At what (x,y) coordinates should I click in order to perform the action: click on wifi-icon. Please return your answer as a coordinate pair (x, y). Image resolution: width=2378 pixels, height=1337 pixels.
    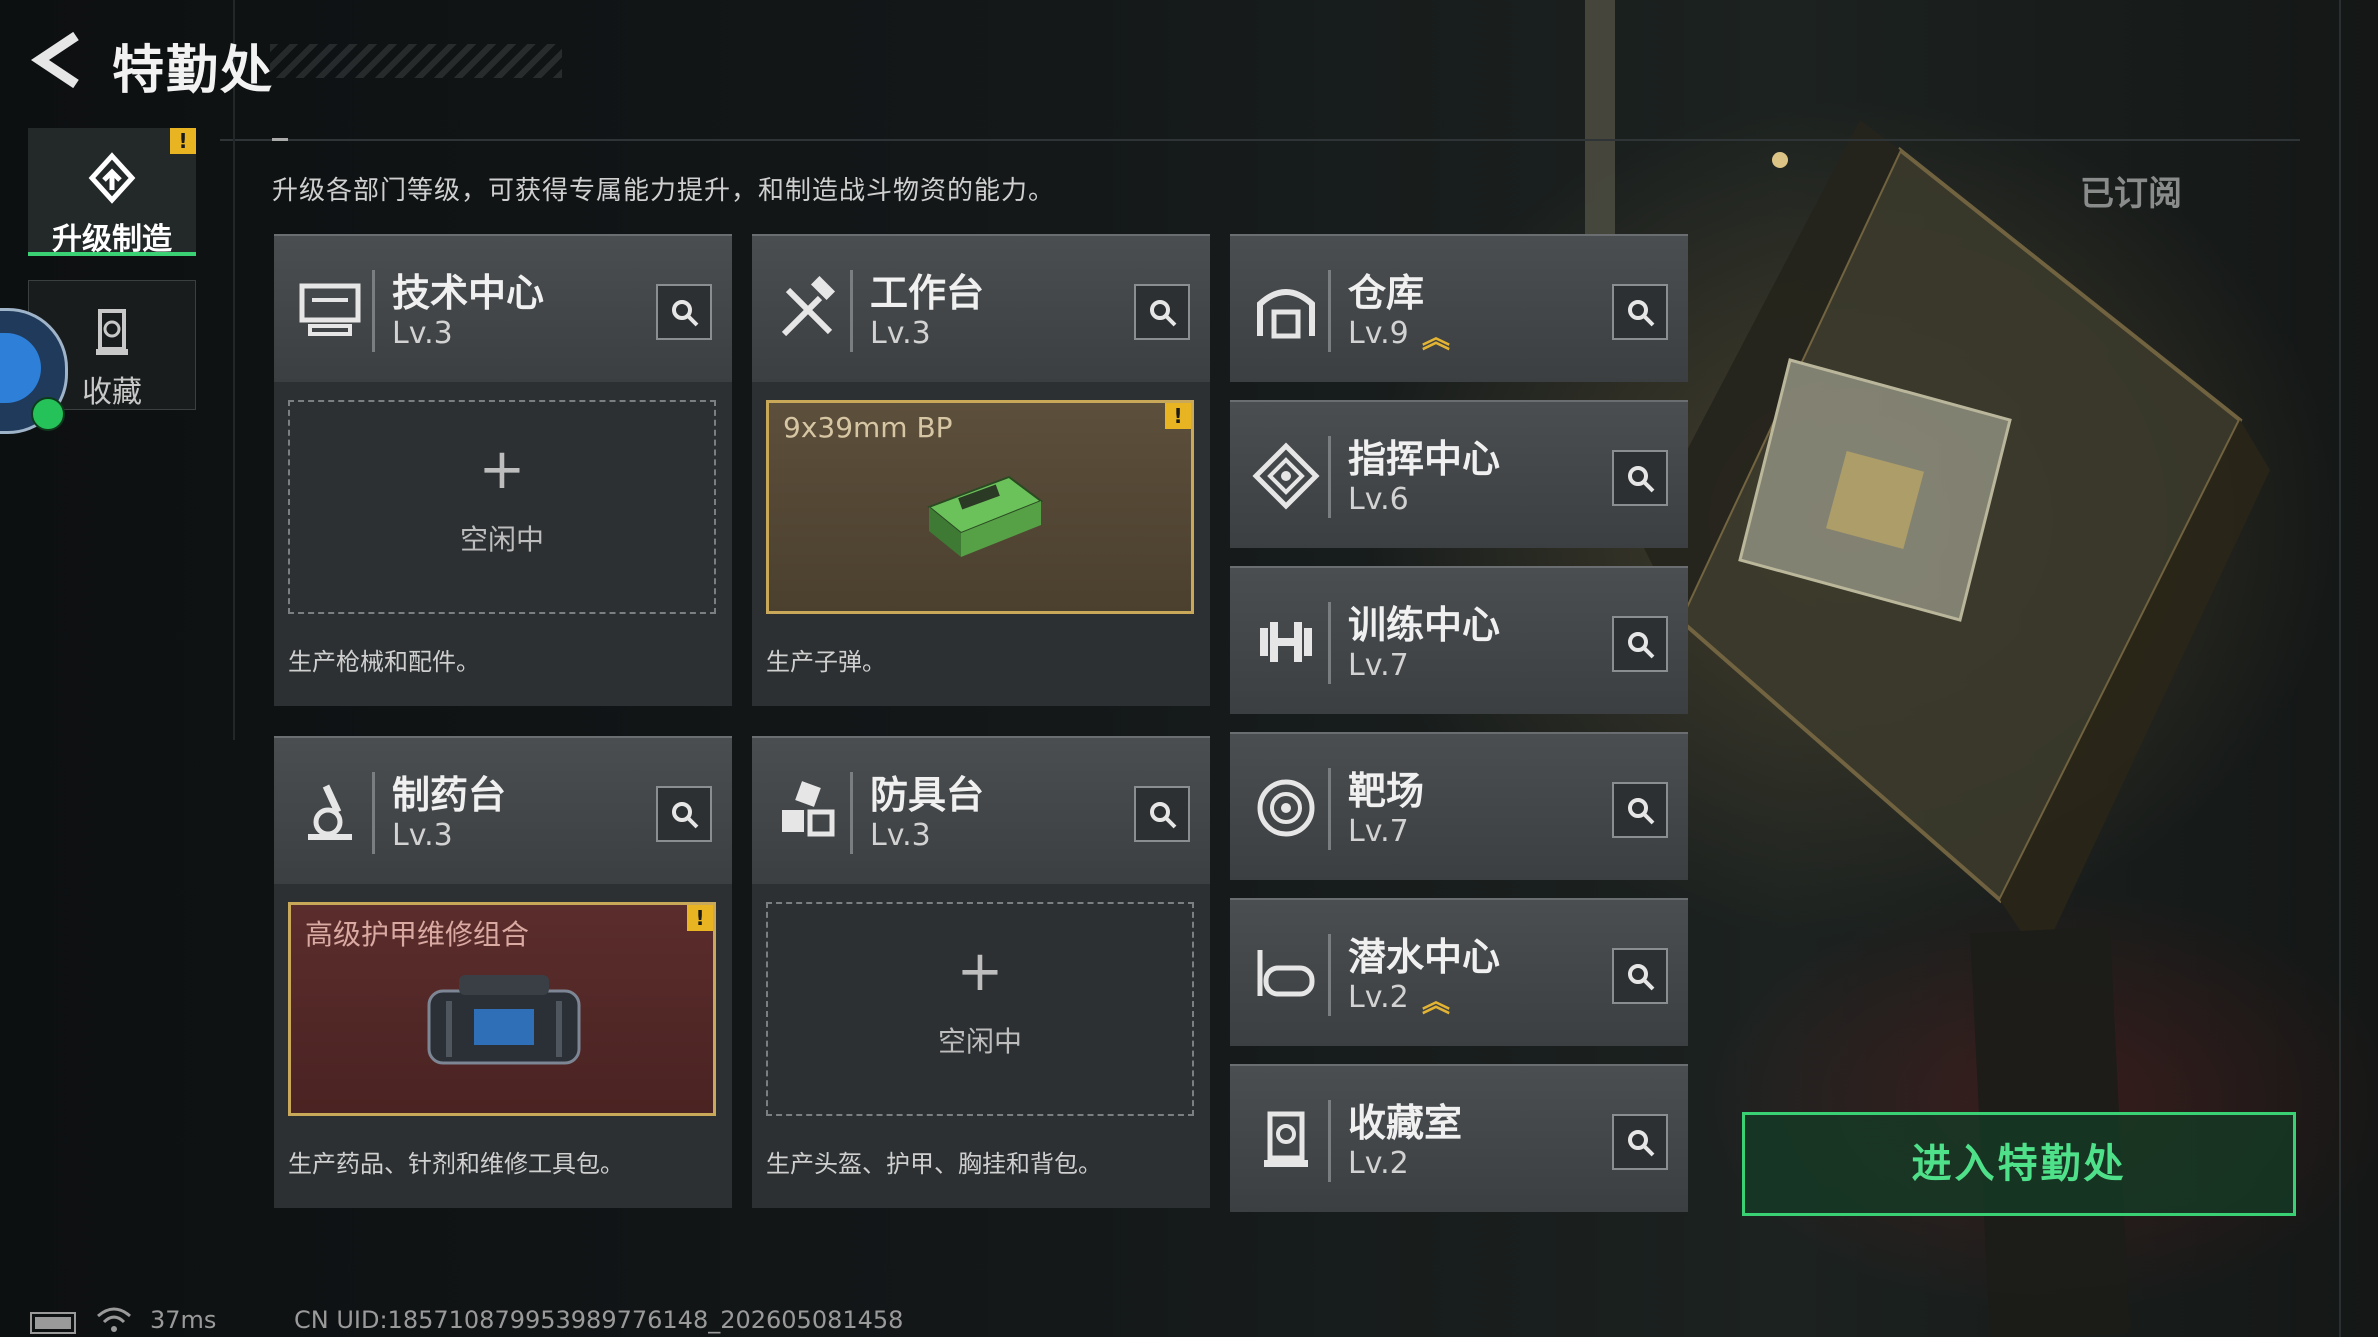
    Looking at the image, I should click on (114, 1319).